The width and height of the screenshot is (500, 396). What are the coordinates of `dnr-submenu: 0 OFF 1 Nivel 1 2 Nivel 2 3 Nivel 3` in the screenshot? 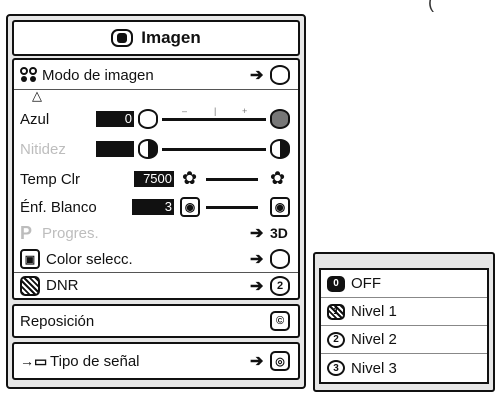 It's located at (404, 322).